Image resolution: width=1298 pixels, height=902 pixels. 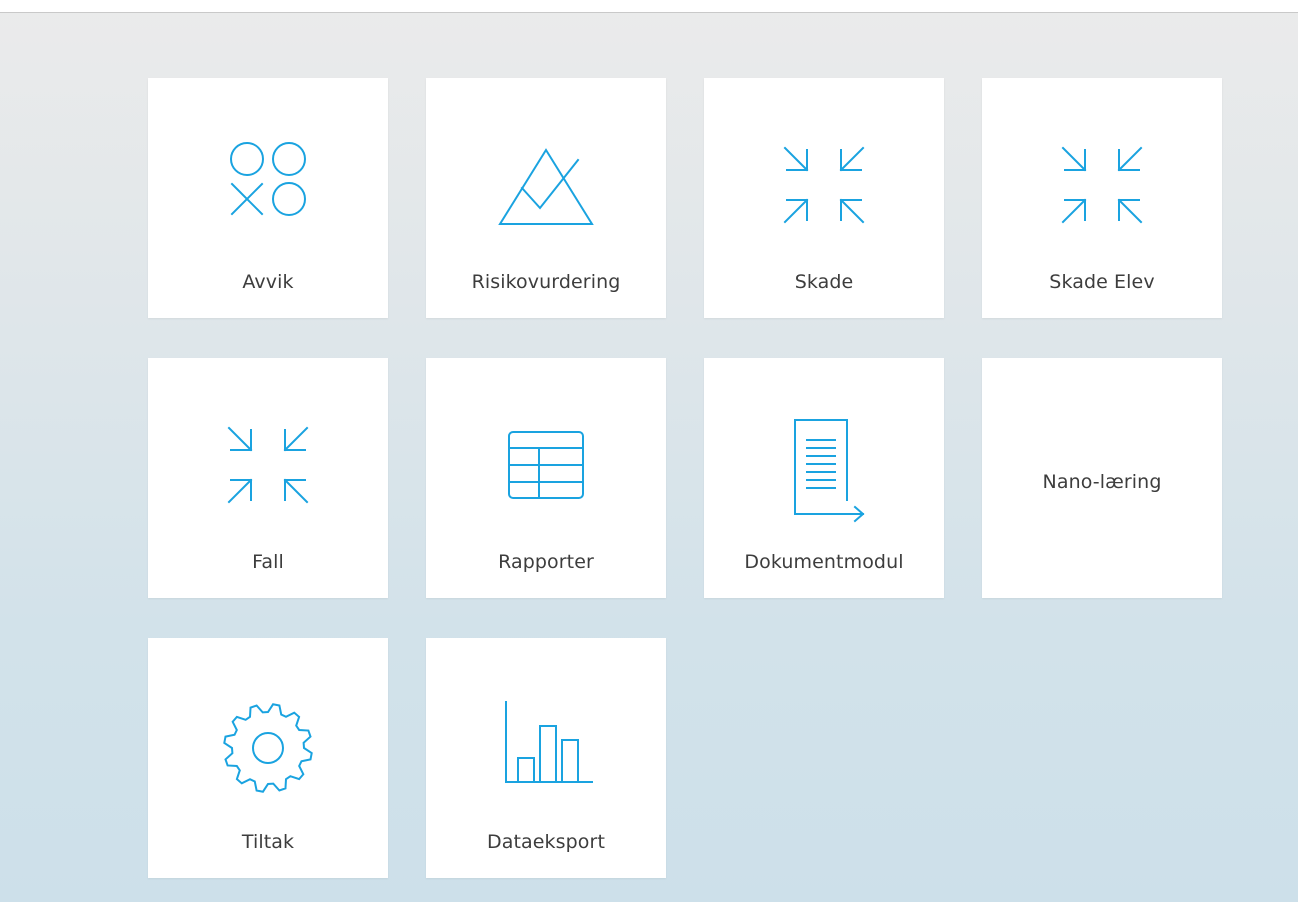 What do you see at coordinates (546, 473) in the screenshot?
I see `table-icon` at bounding box center [546, 473].